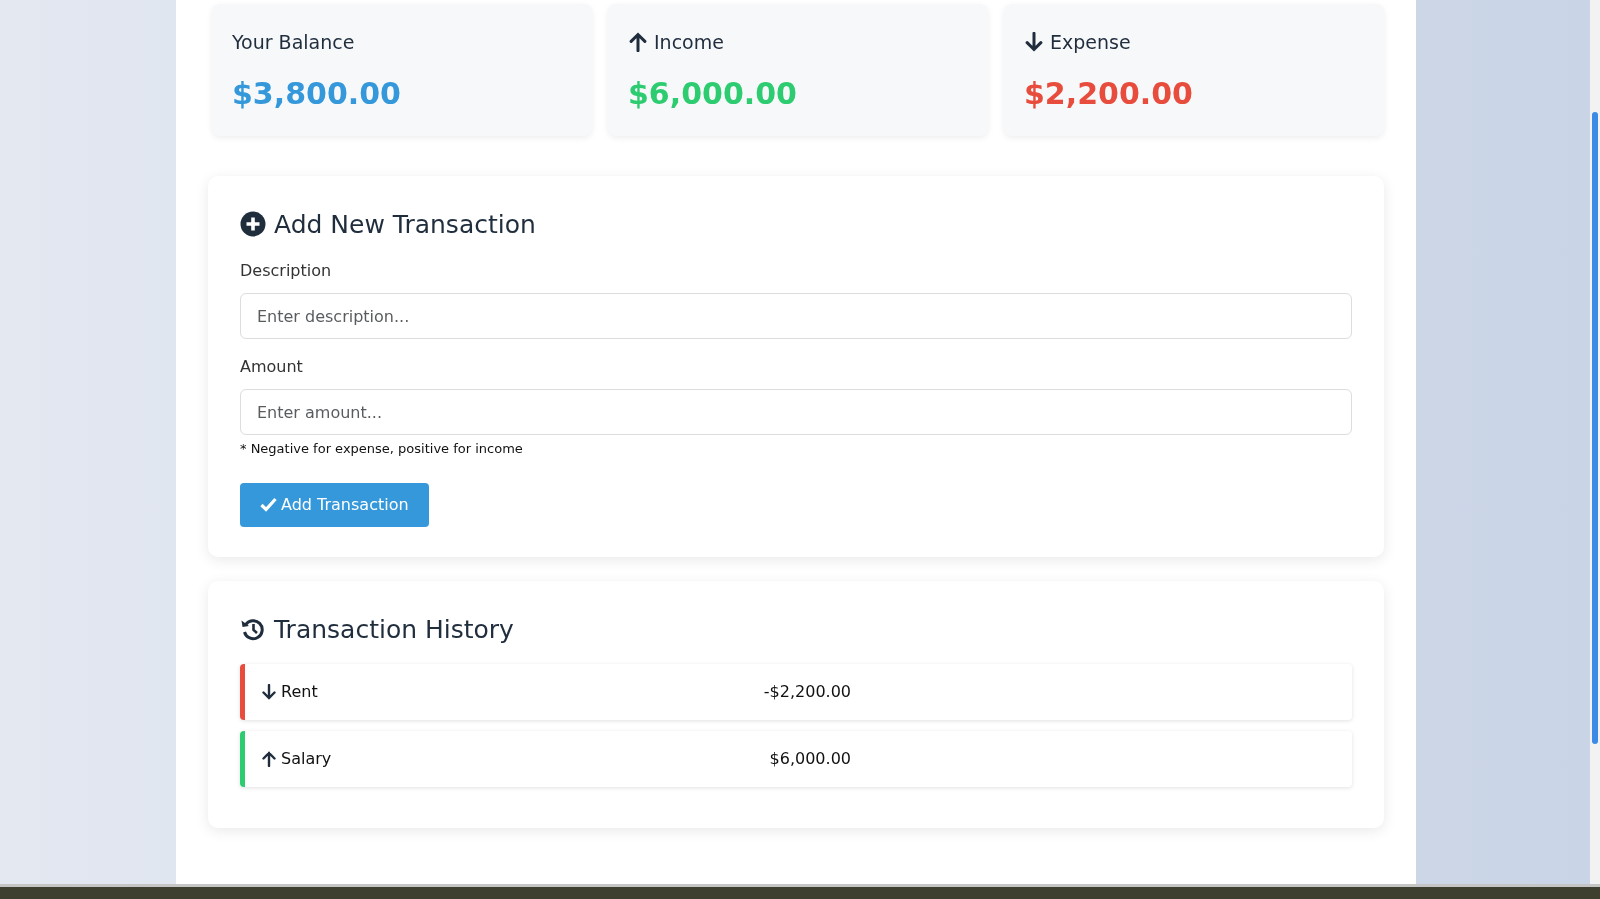 The height and width of the screenshot is (899, 1600). I want to click on transaction-item: Rent -$2,200.00, so click(796, 692).